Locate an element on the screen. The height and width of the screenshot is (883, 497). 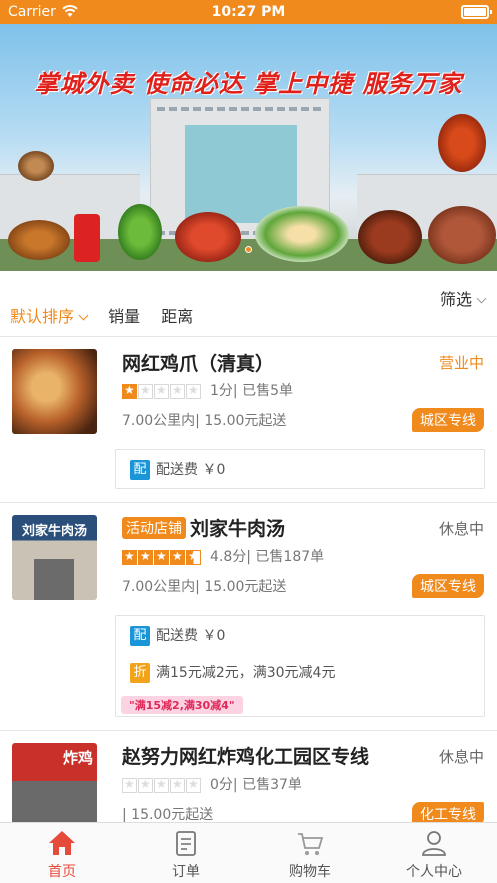
rating-text: 4.8分| 已售187单 is located at coordinates (267, 557).